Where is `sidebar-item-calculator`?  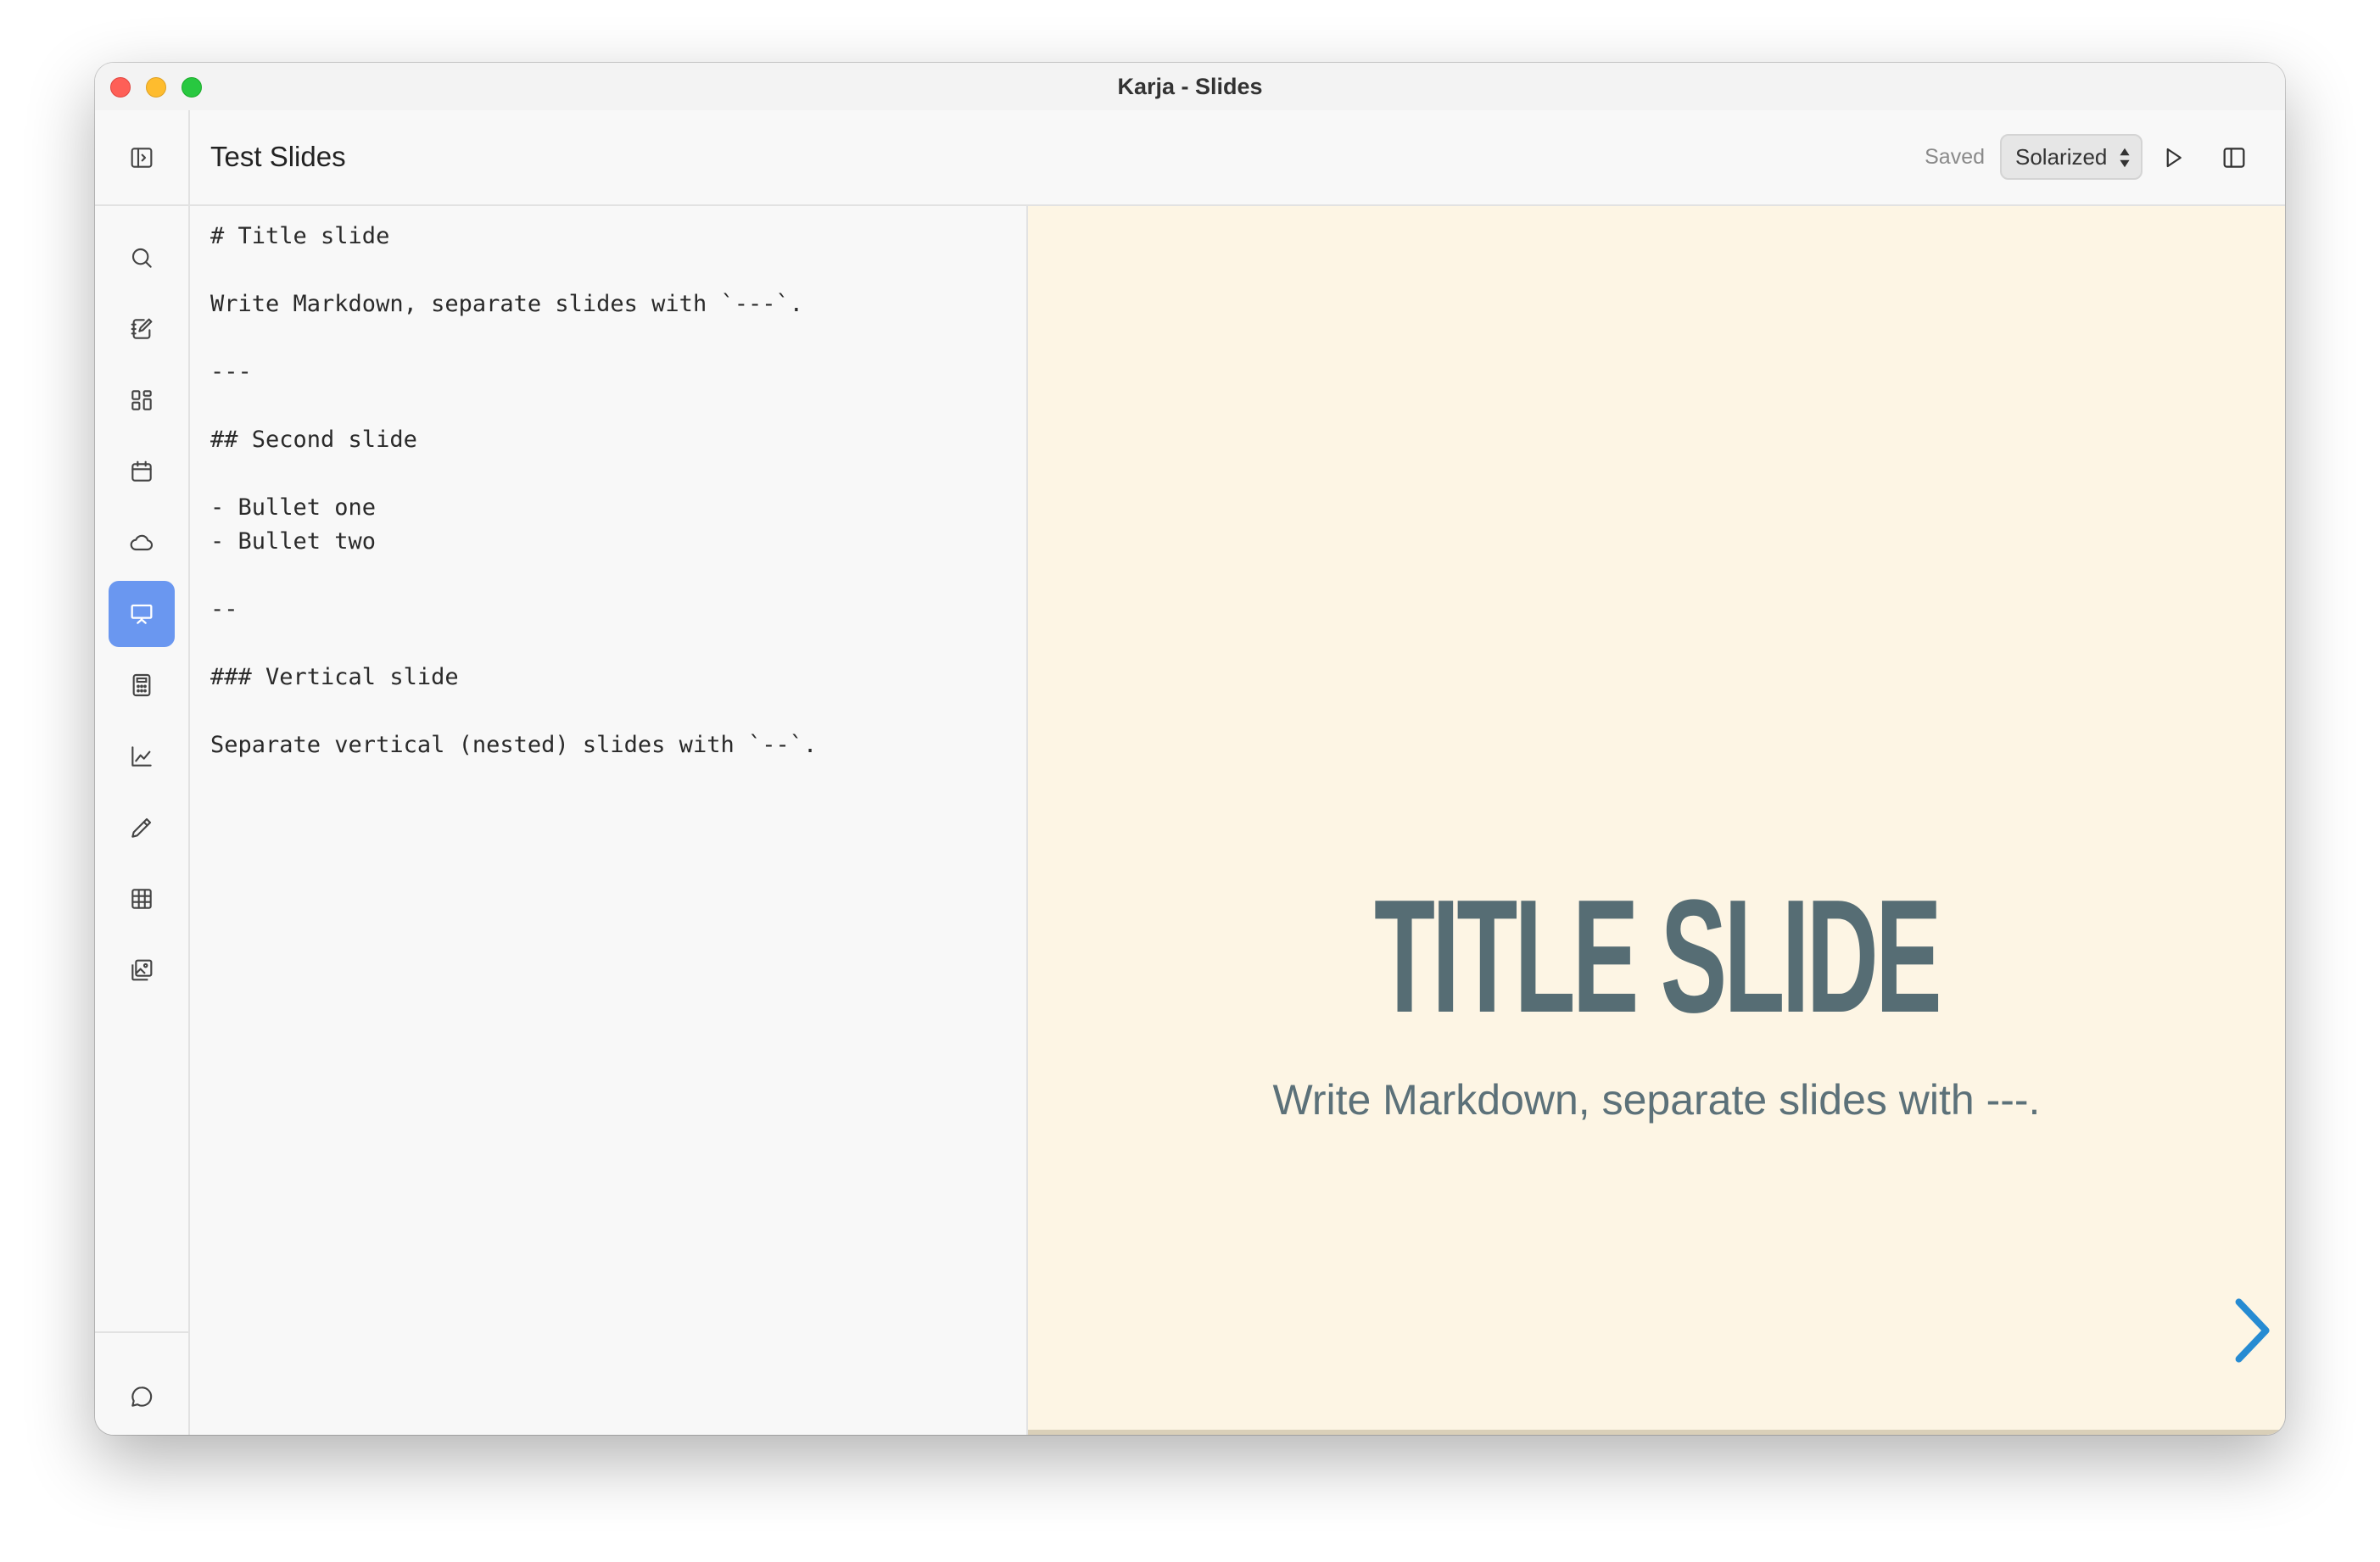 sidebar-item-calculator is located at coordinates (142, 685).